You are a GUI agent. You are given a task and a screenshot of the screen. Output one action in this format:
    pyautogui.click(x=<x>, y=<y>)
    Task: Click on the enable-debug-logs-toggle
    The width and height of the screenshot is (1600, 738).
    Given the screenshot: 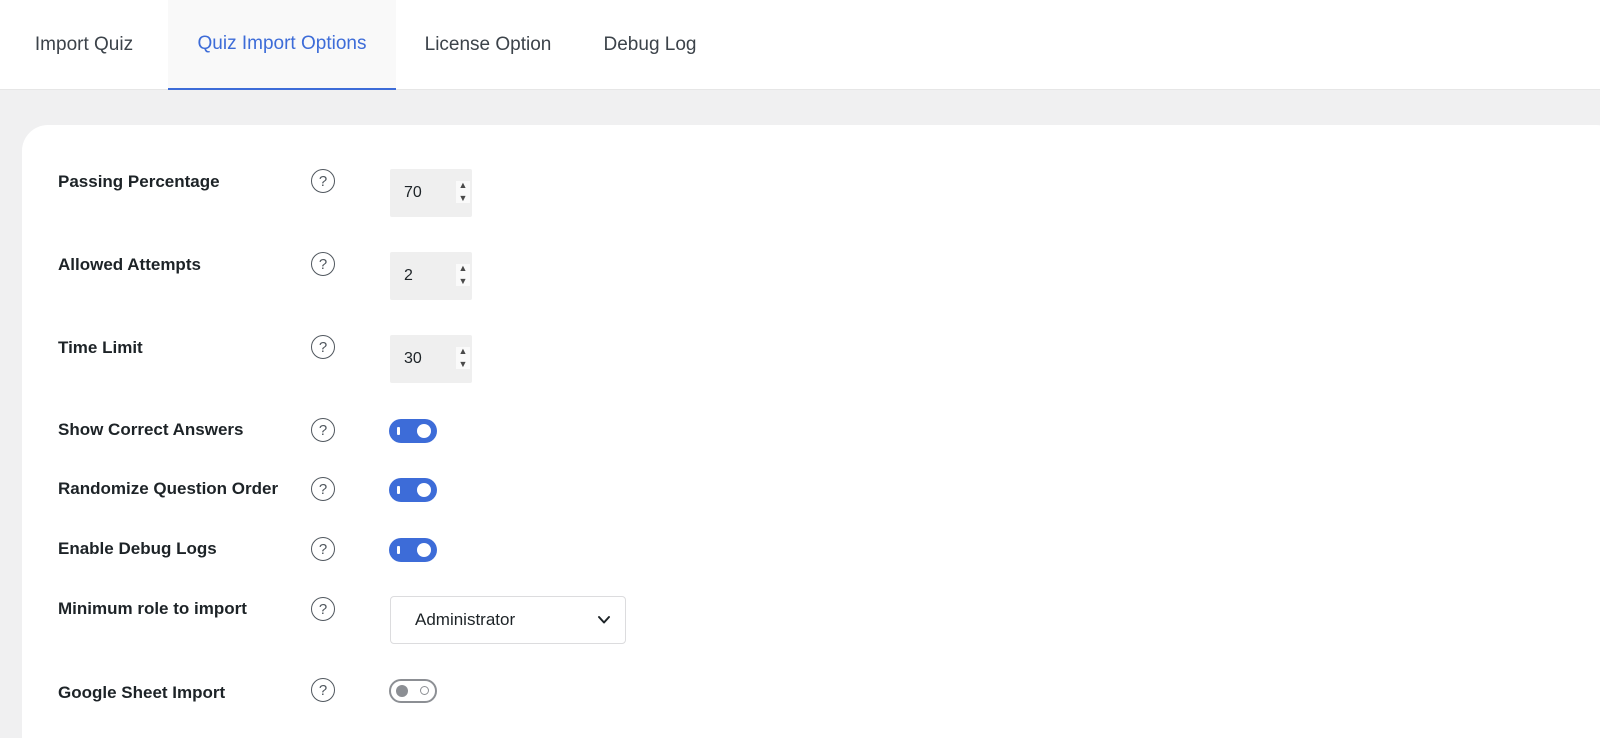 What is the action you would take?
    pyautogui.click(x=413, y=550)
    